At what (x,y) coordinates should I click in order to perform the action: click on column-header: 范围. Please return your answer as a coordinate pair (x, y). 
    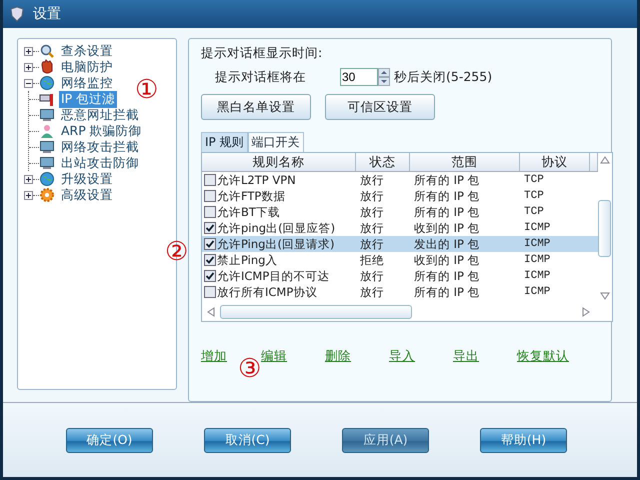
    Looking at the image, I should click on (465, 162).